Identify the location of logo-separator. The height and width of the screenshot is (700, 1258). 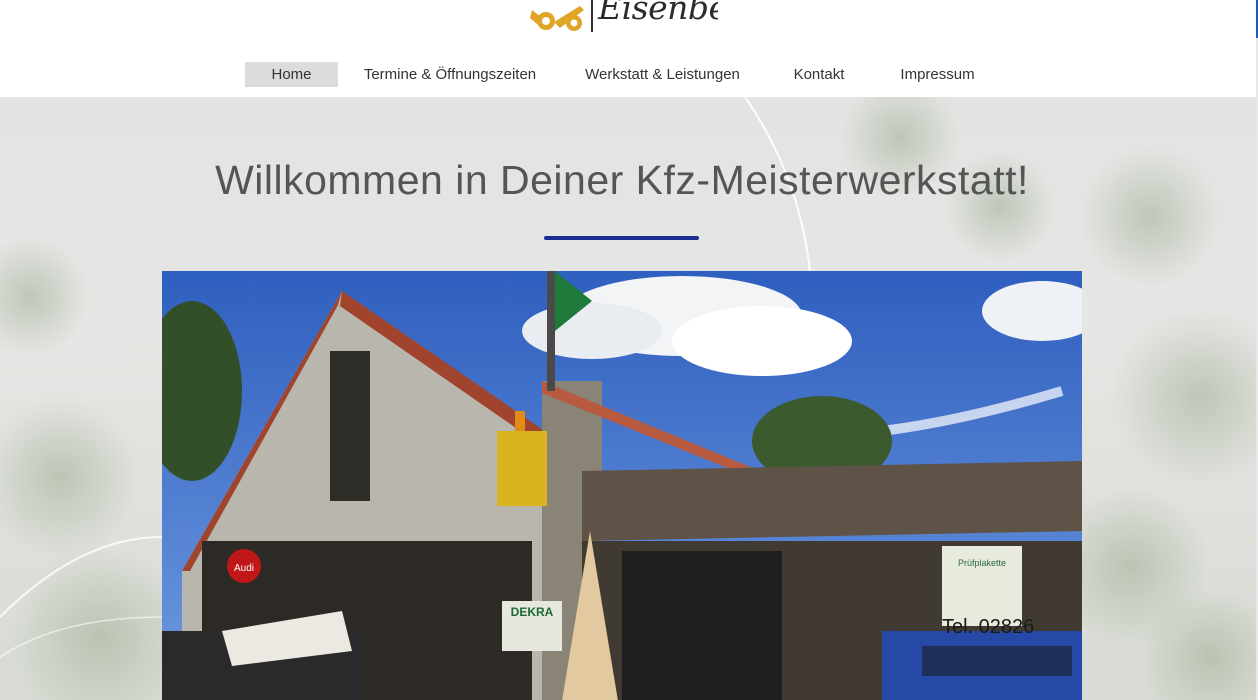
(592, 16).